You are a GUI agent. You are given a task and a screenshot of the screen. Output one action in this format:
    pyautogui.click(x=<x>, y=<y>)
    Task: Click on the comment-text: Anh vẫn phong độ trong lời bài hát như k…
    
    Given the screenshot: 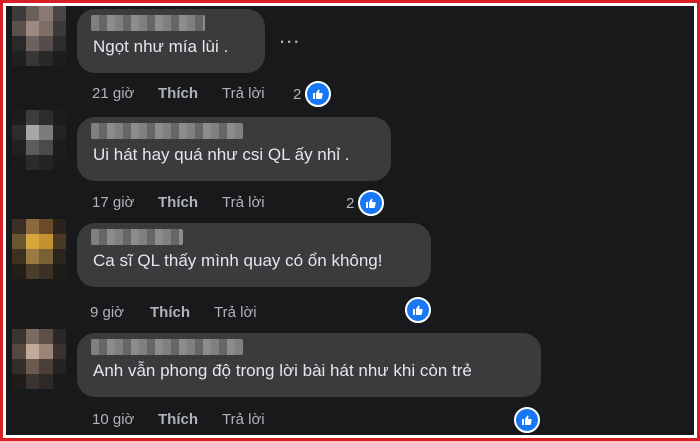 What is the action you would take?
    pyautogui.click(x=282, y=370)
    